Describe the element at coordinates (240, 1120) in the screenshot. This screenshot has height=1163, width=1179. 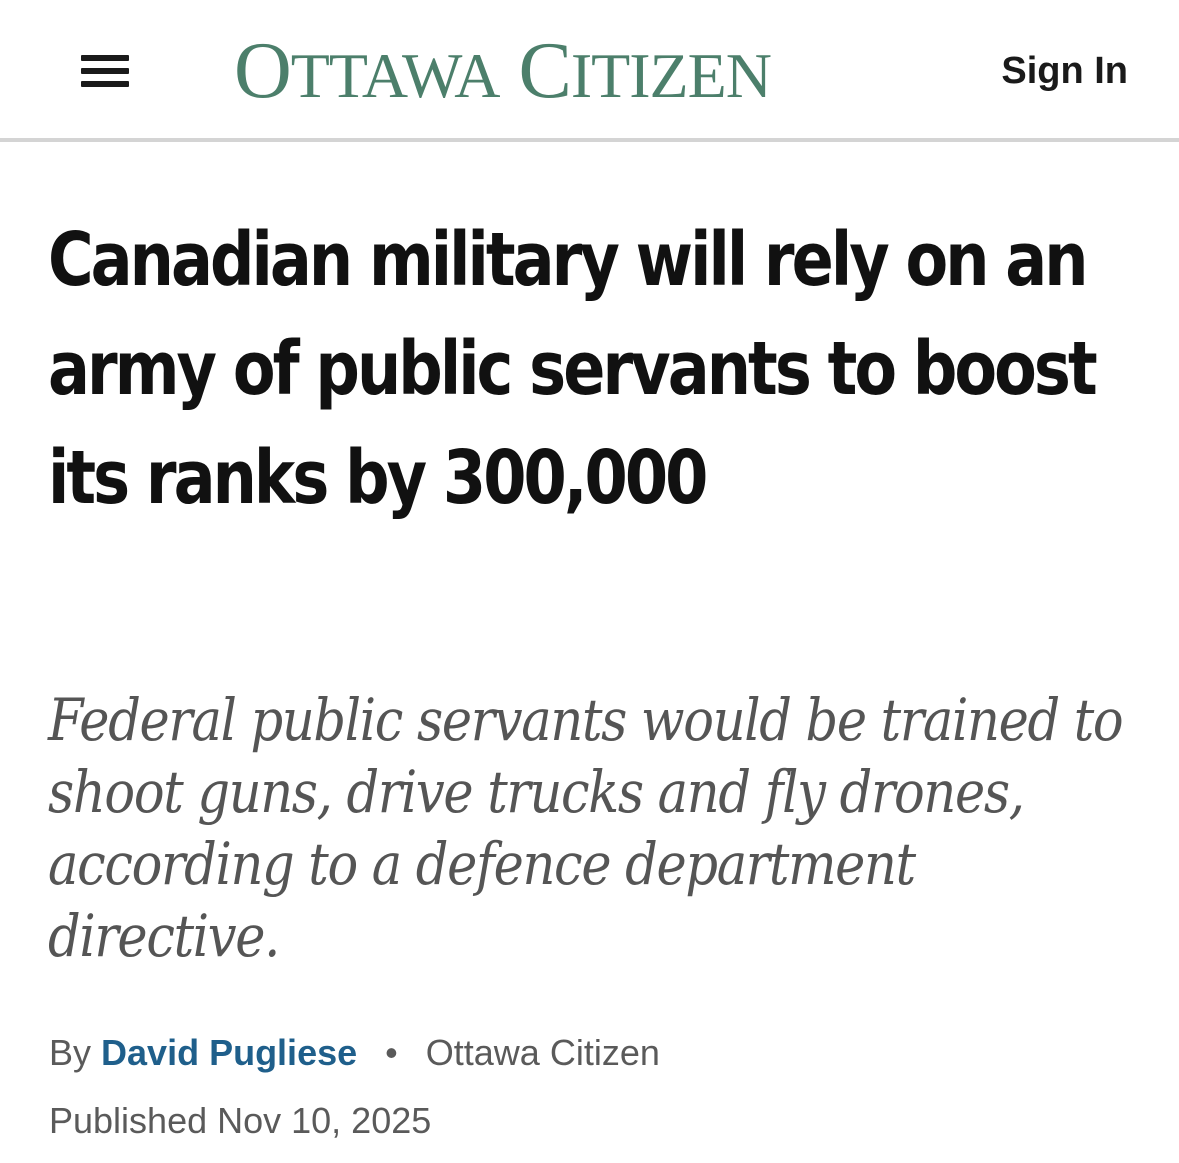
I see `published-date: Published Nov 10, 2025` at that location.